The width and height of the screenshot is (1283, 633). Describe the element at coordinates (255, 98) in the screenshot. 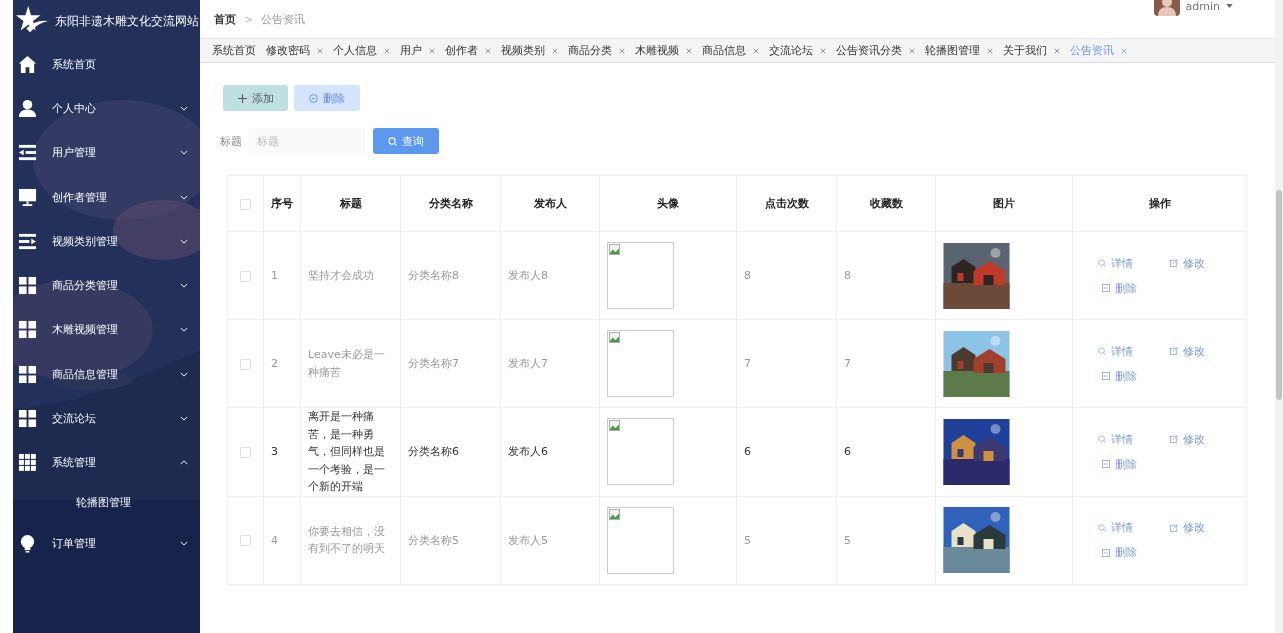

I see `add-button: 添加` at that location.